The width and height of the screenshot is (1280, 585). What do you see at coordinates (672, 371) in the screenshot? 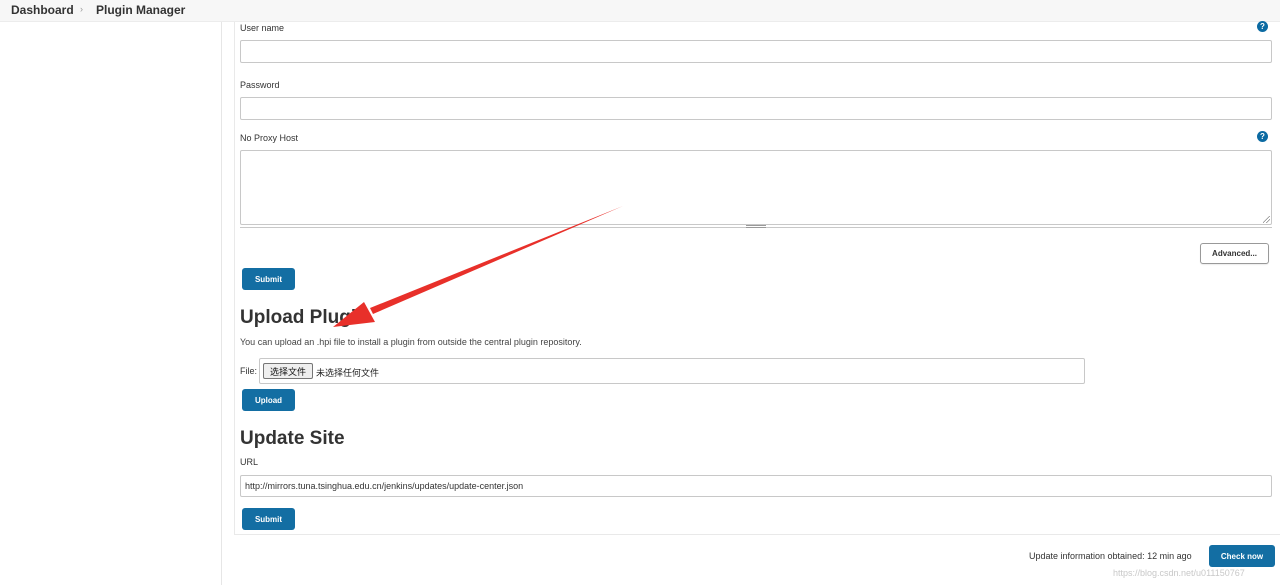
I see `file-input` at bounding box center [672, 371].